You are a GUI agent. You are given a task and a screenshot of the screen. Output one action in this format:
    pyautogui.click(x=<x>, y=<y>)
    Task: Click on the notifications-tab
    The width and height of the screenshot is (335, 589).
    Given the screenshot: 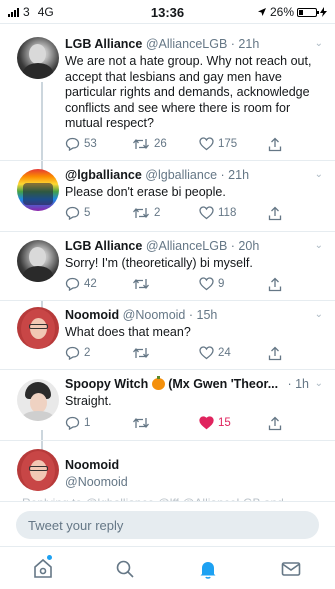 What is the action you would take?
    pyautogui.click(x=208, y=569)
    